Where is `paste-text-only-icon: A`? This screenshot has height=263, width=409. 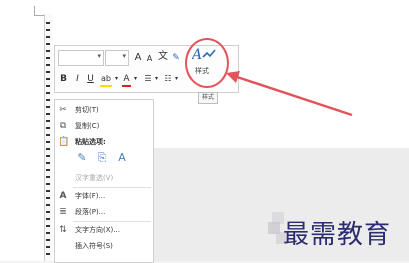
paste-text-only-icon: A is located at coordinates (122, 158).